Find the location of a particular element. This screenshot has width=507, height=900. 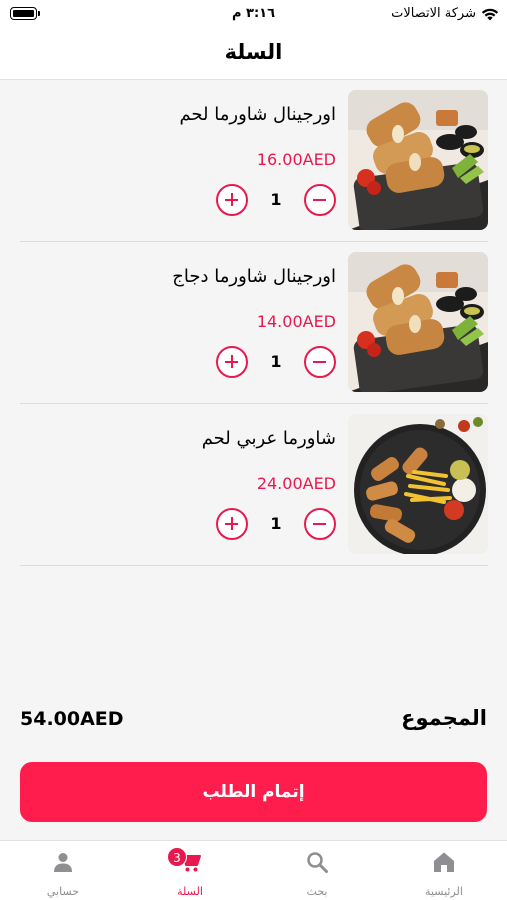

wifi-icon is located at coordinates (490, 14).